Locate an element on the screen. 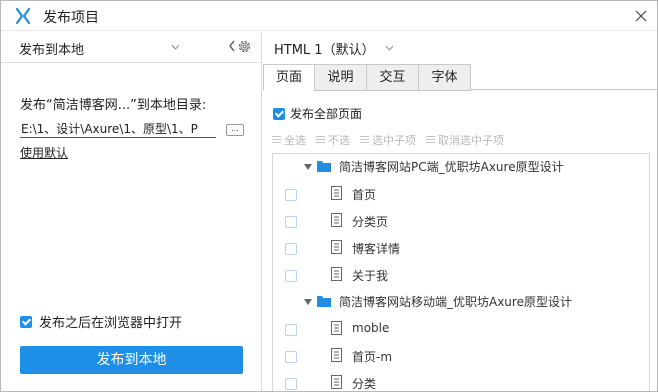  publish-all-pages-option: 发布全部页面 is located at coordinates (317, 113).